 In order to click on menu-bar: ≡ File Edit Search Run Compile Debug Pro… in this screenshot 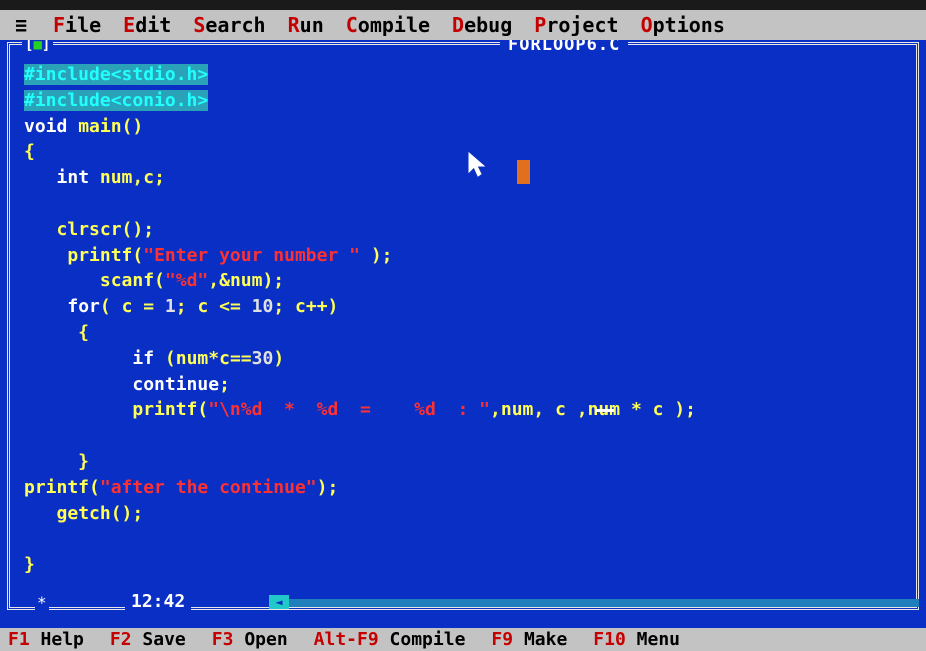, I will do `click(463, 25)`.